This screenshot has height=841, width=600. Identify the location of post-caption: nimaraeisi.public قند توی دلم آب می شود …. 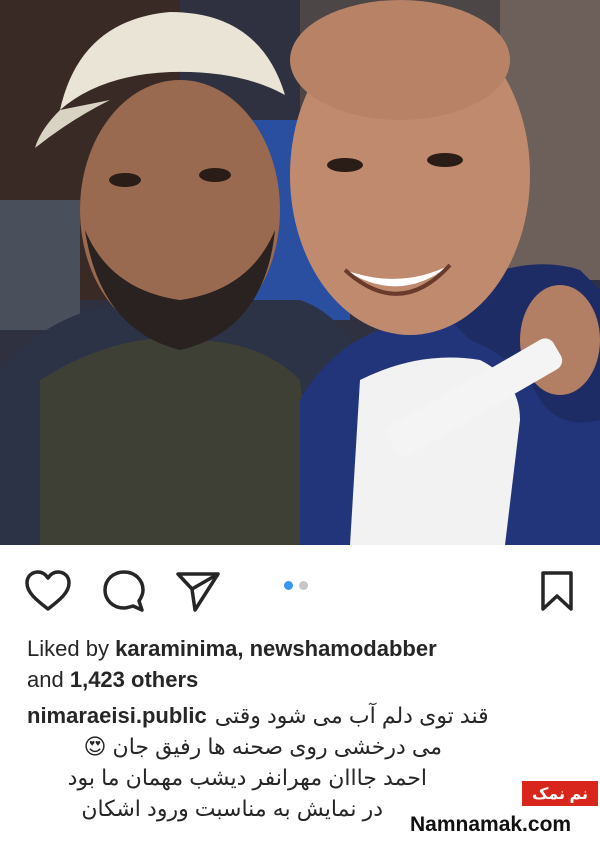
(287, 762).